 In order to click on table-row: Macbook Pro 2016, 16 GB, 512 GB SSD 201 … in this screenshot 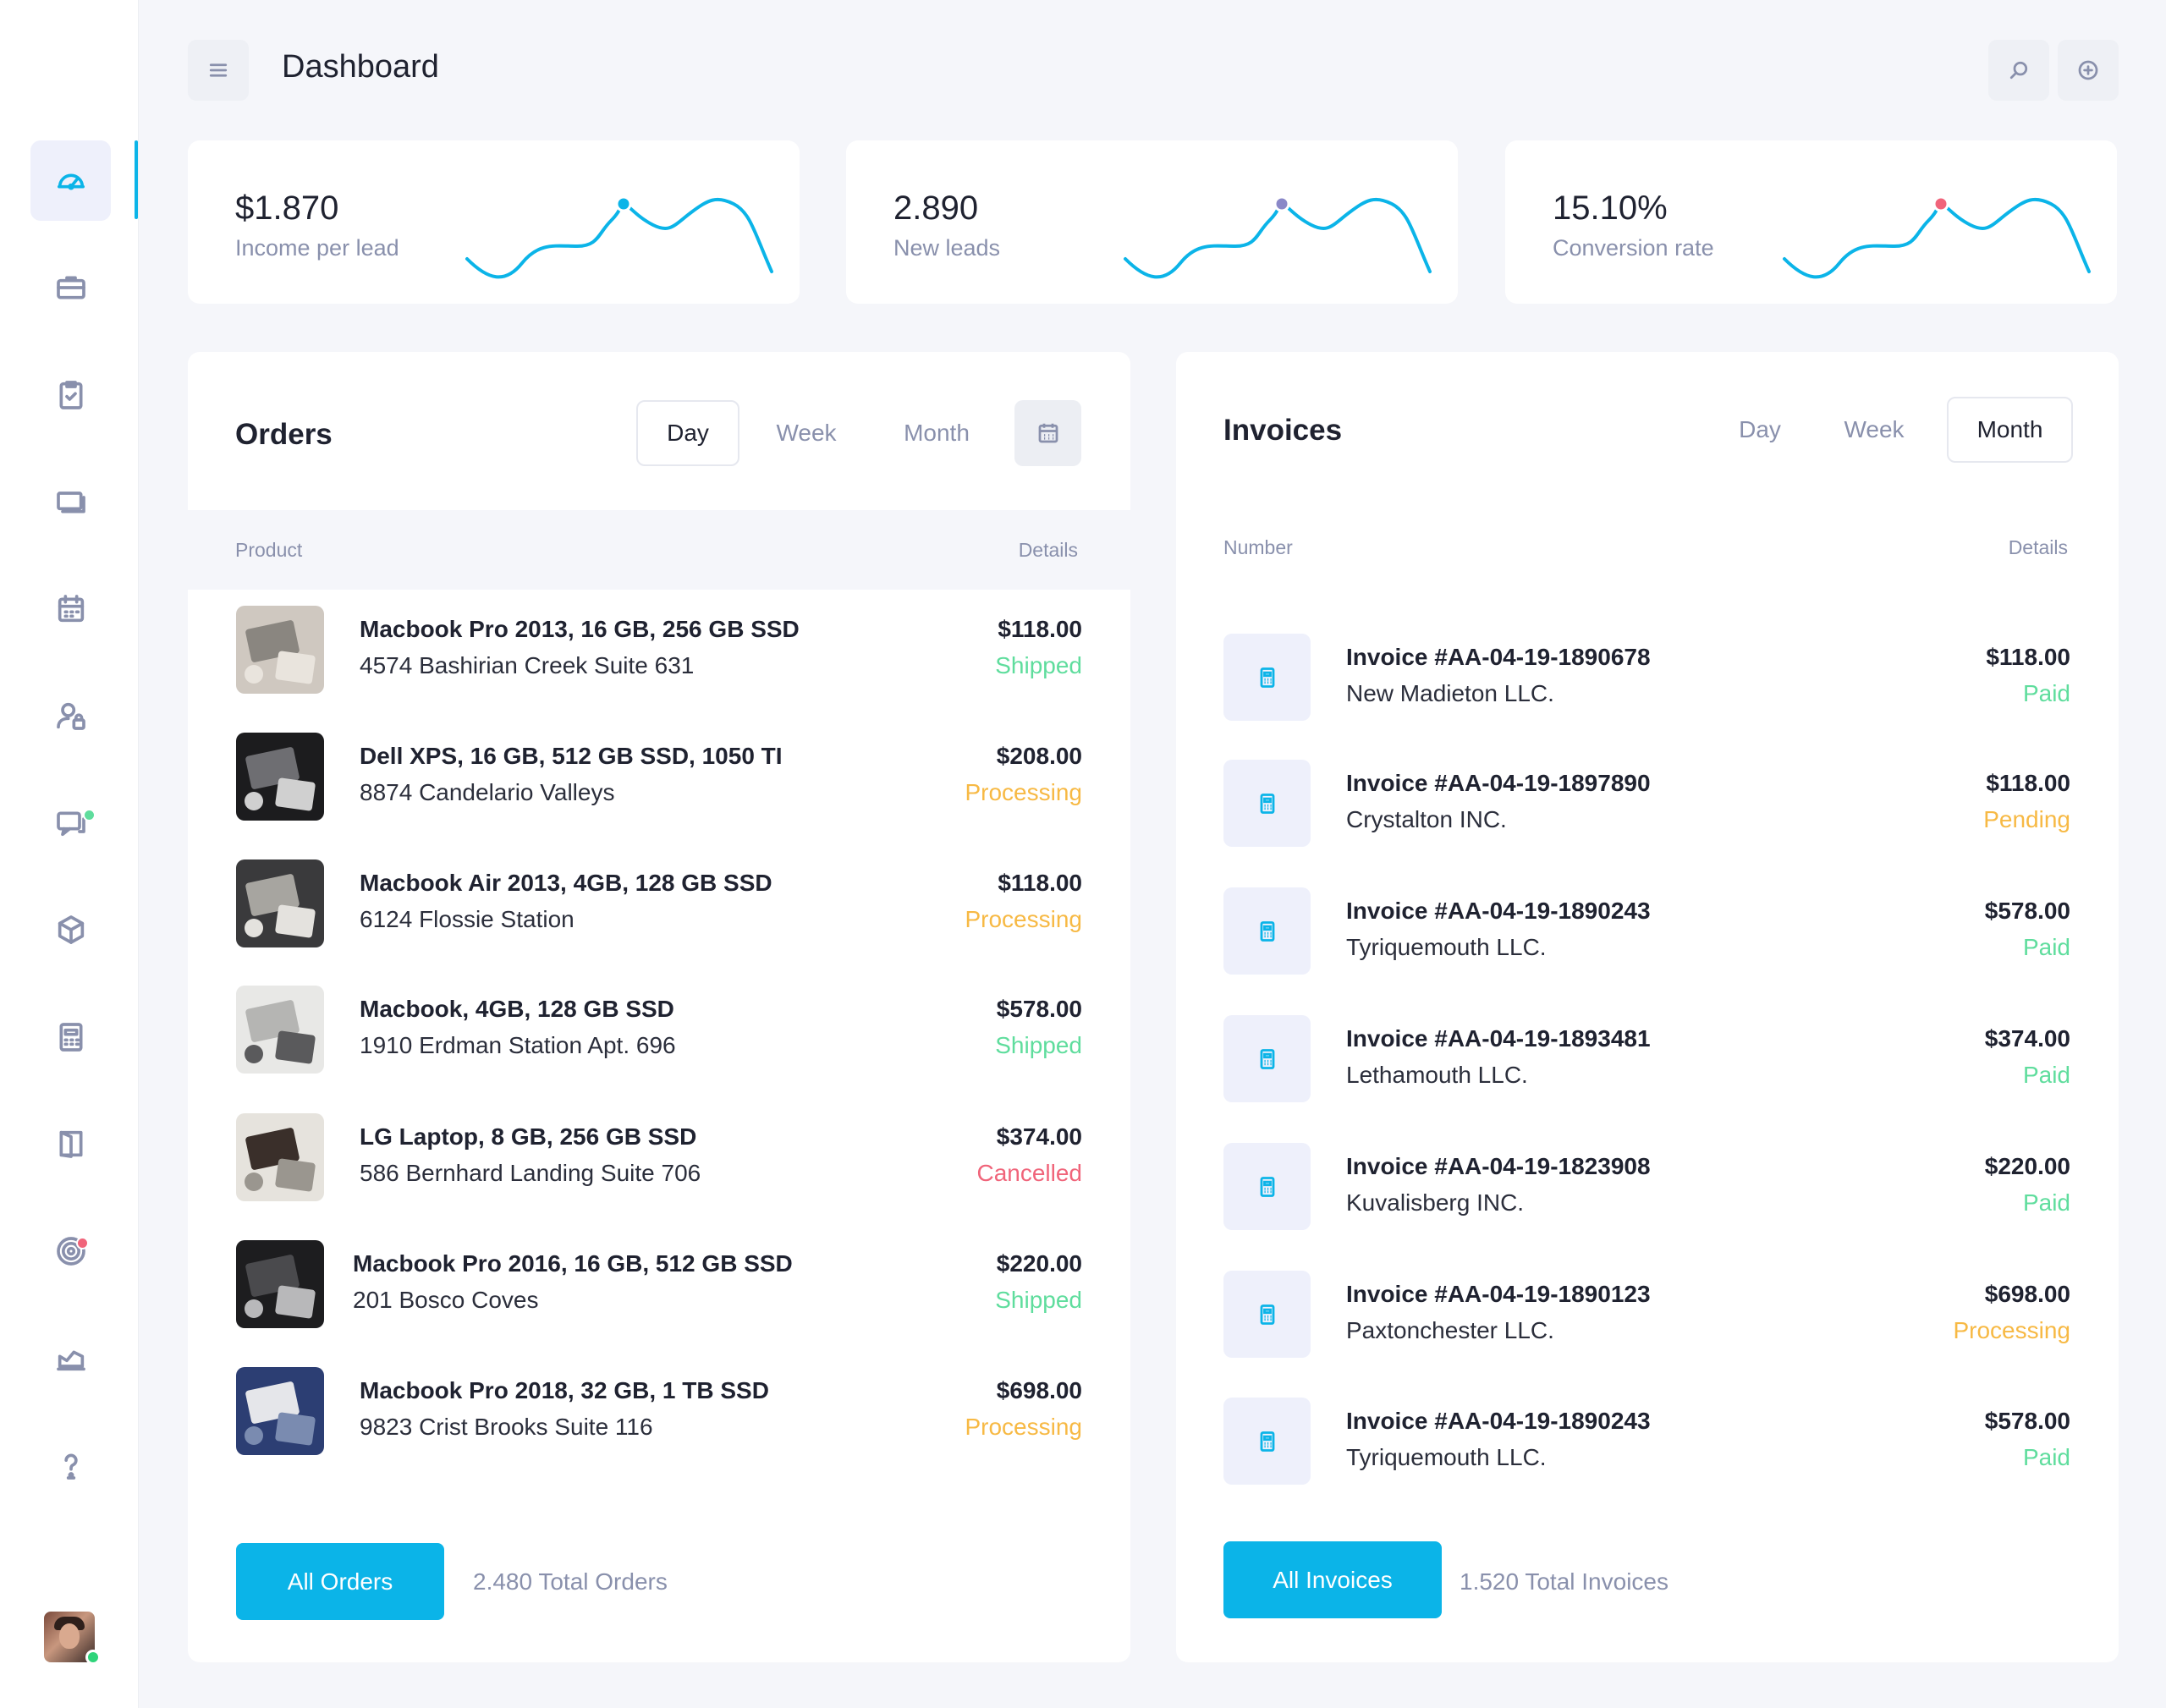, I will do `click(659, 1286)`.